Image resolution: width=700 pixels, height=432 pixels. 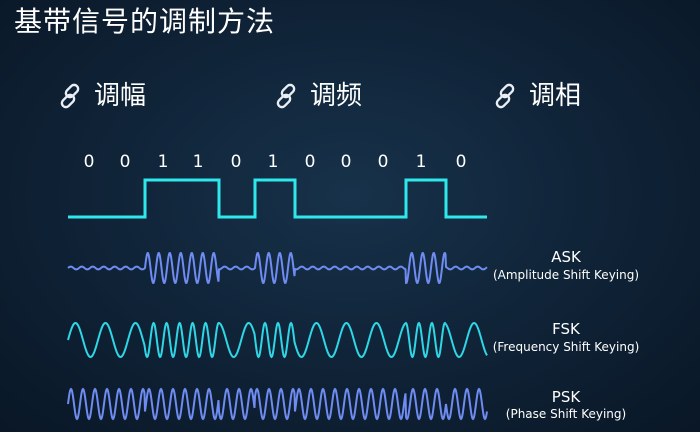 I want to click on psk-label: PSK, so click(x=567, y=397).